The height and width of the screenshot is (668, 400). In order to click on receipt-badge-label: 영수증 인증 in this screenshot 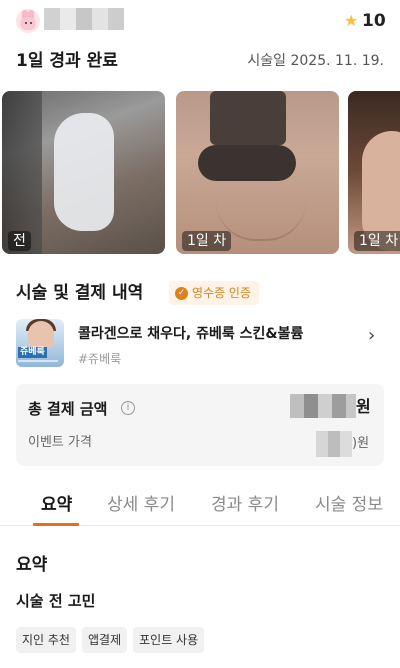, I will do `click(222, 293)`.